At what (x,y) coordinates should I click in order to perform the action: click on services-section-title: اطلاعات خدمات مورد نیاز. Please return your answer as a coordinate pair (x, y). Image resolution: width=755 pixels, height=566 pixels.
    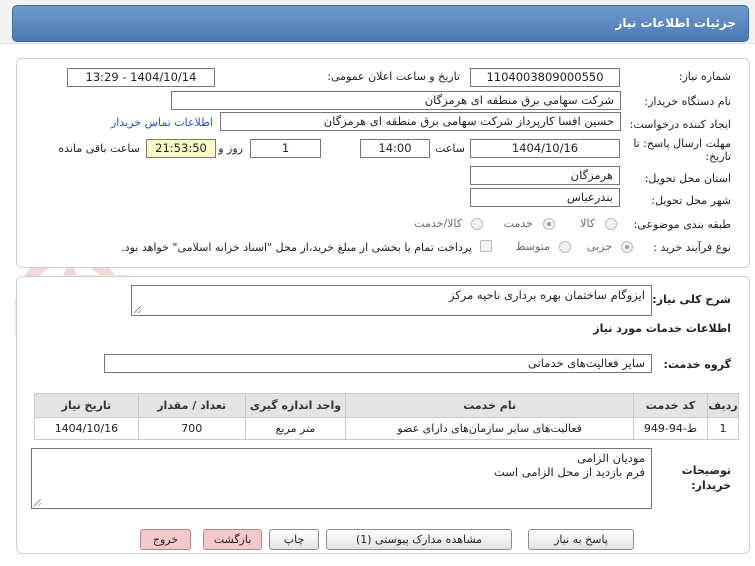
    Looking at the image, I should click on (662, 328).